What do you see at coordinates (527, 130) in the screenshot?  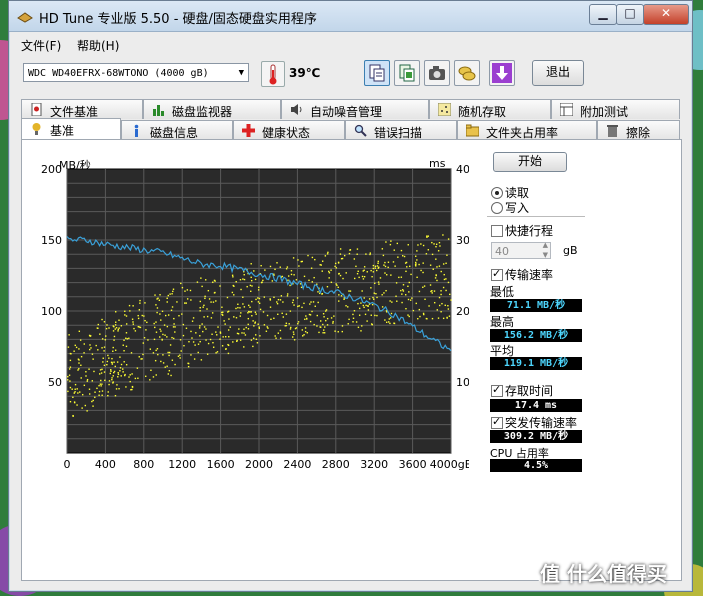 I see `tab-folder-usage: 文件夹占用率` at bounding box center [527, 130].